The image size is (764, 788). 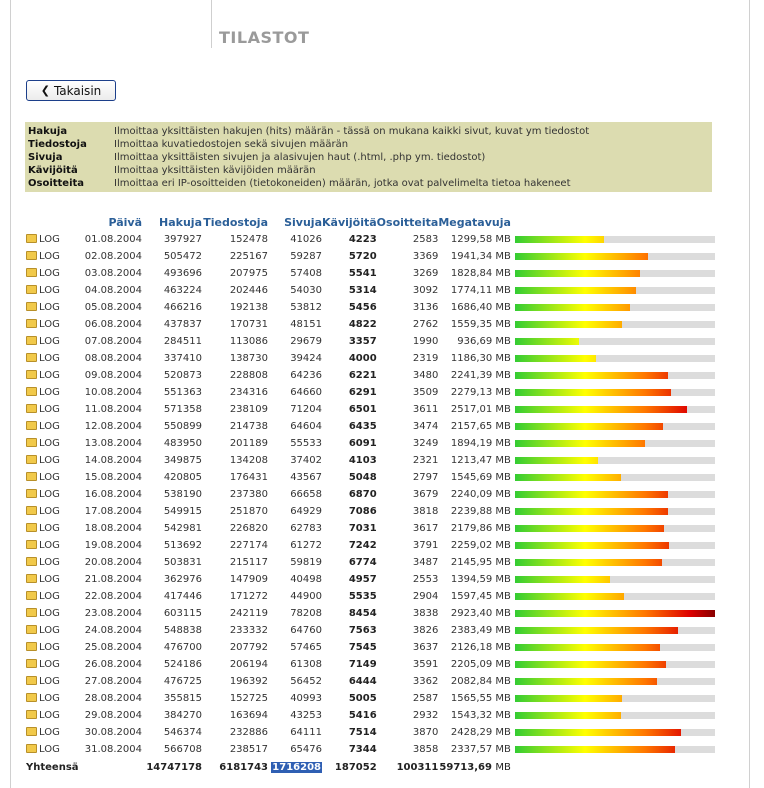 I want to click on row-pages: 59287, so click(x=306, y=256).